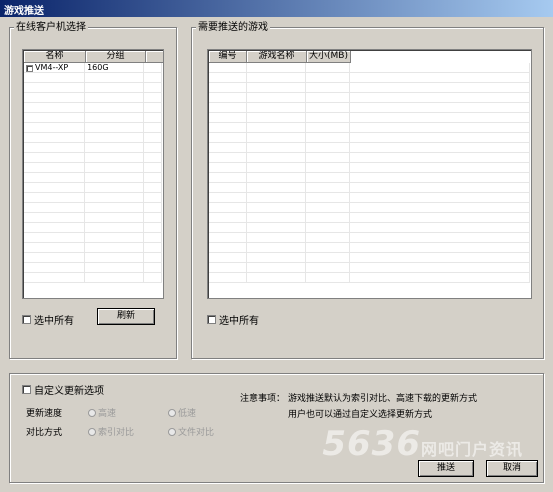 Image resolution: width=553 pixels, height=492 pixels. I want to click on table-row: VM4--XP 160G, so click(93, 68).